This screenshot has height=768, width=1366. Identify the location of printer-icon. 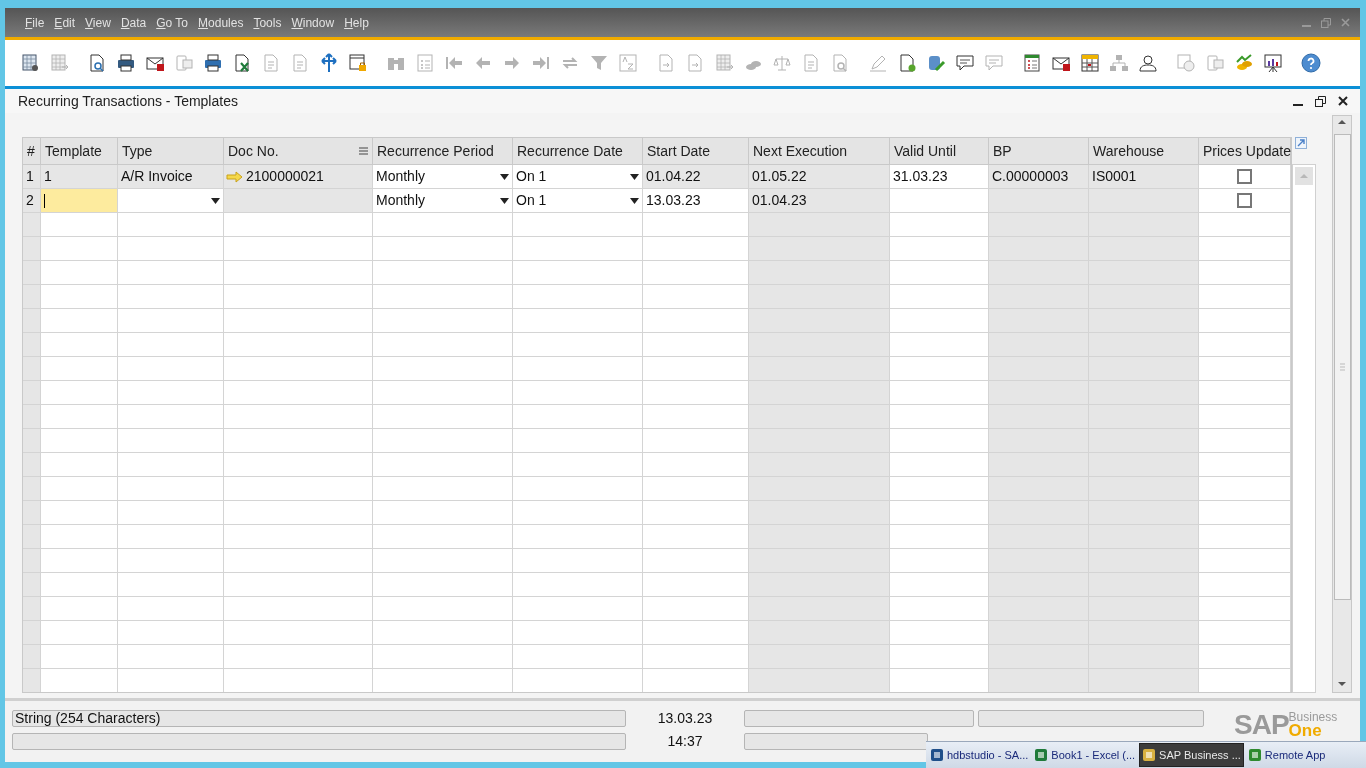
(126, 63).